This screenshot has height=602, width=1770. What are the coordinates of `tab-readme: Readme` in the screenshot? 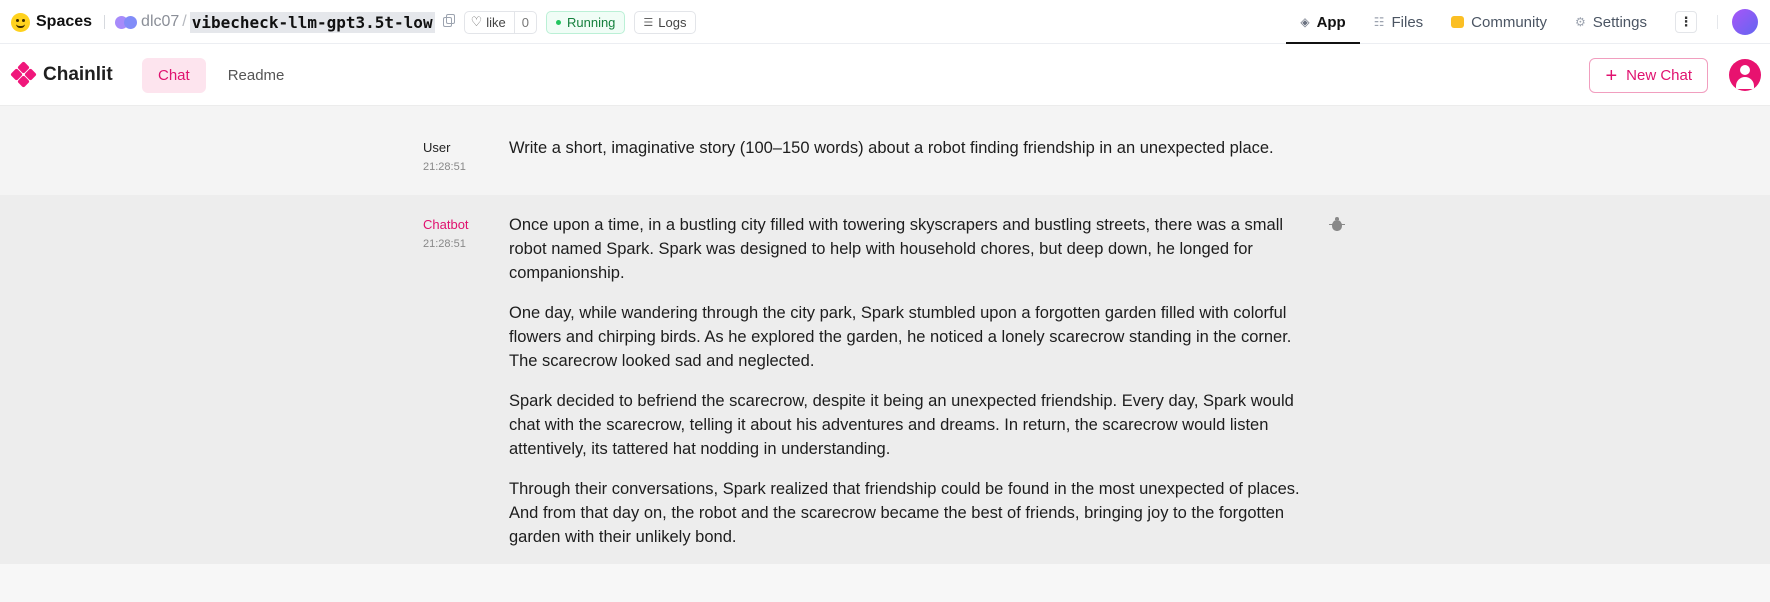 It's located at (256, 75).